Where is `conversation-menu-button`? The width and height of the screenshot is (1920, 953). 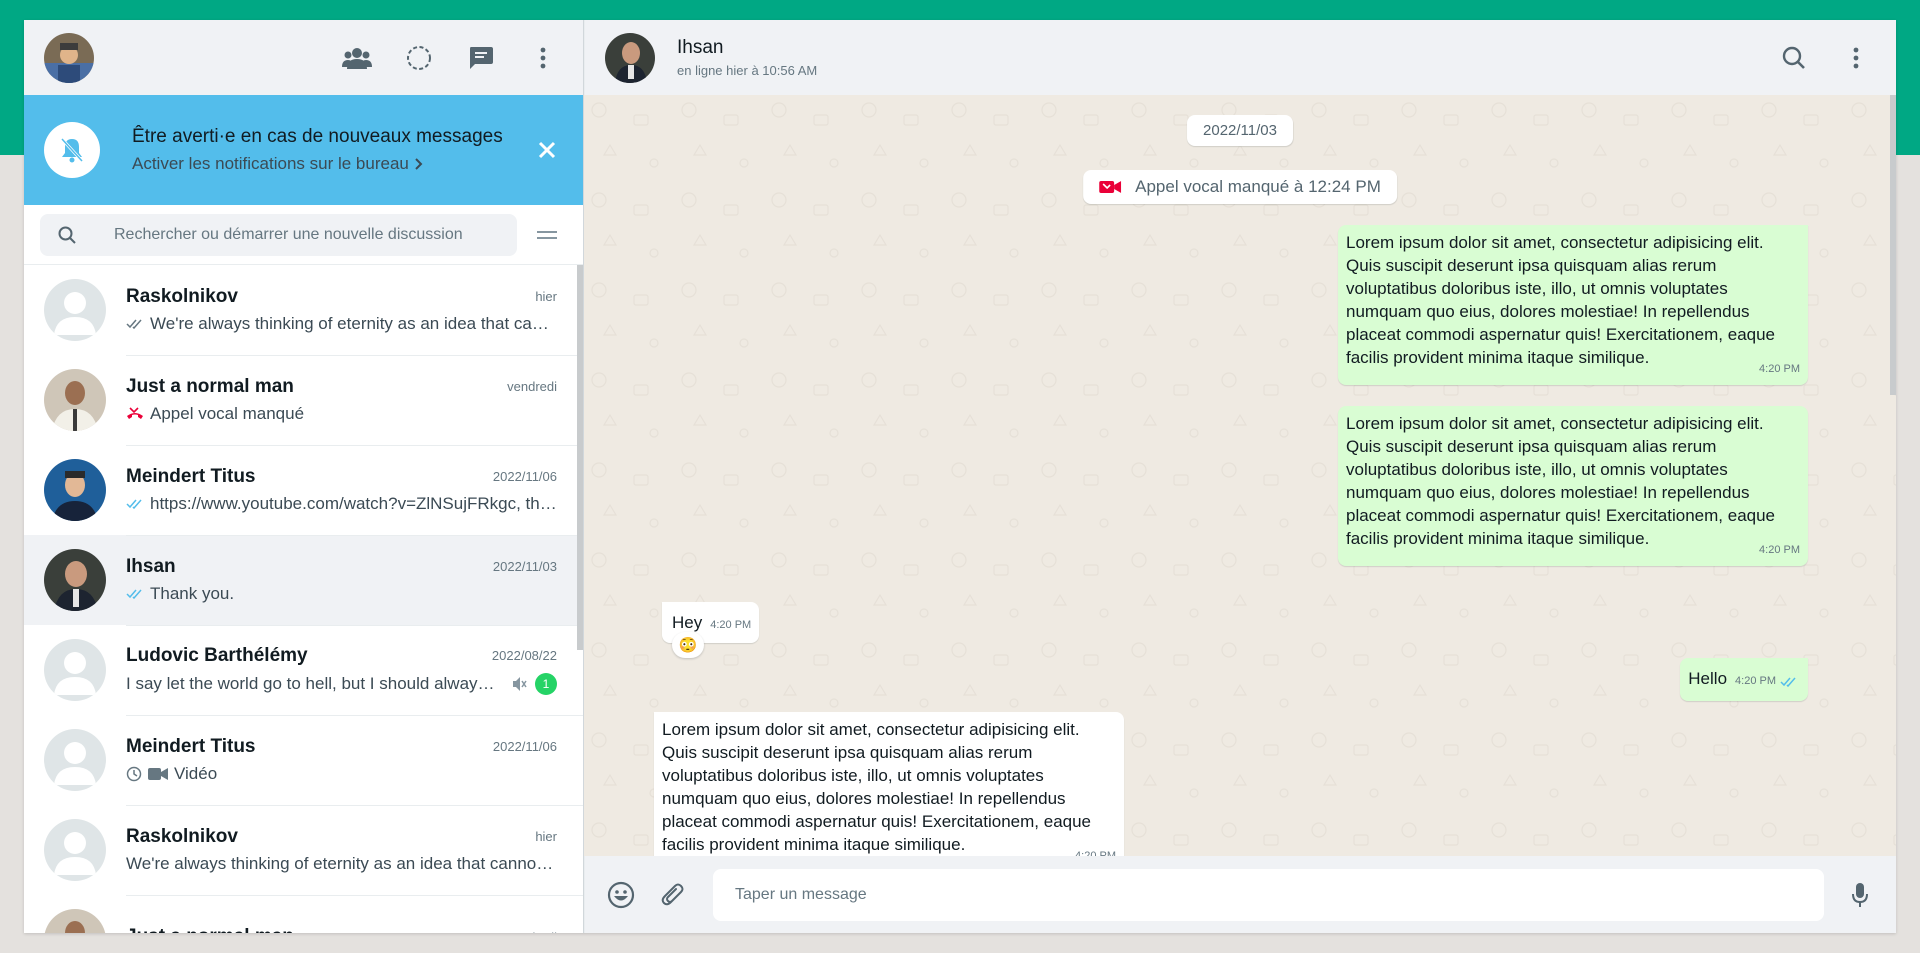 conversation-menu-button is located at coordinates (1856, 58).